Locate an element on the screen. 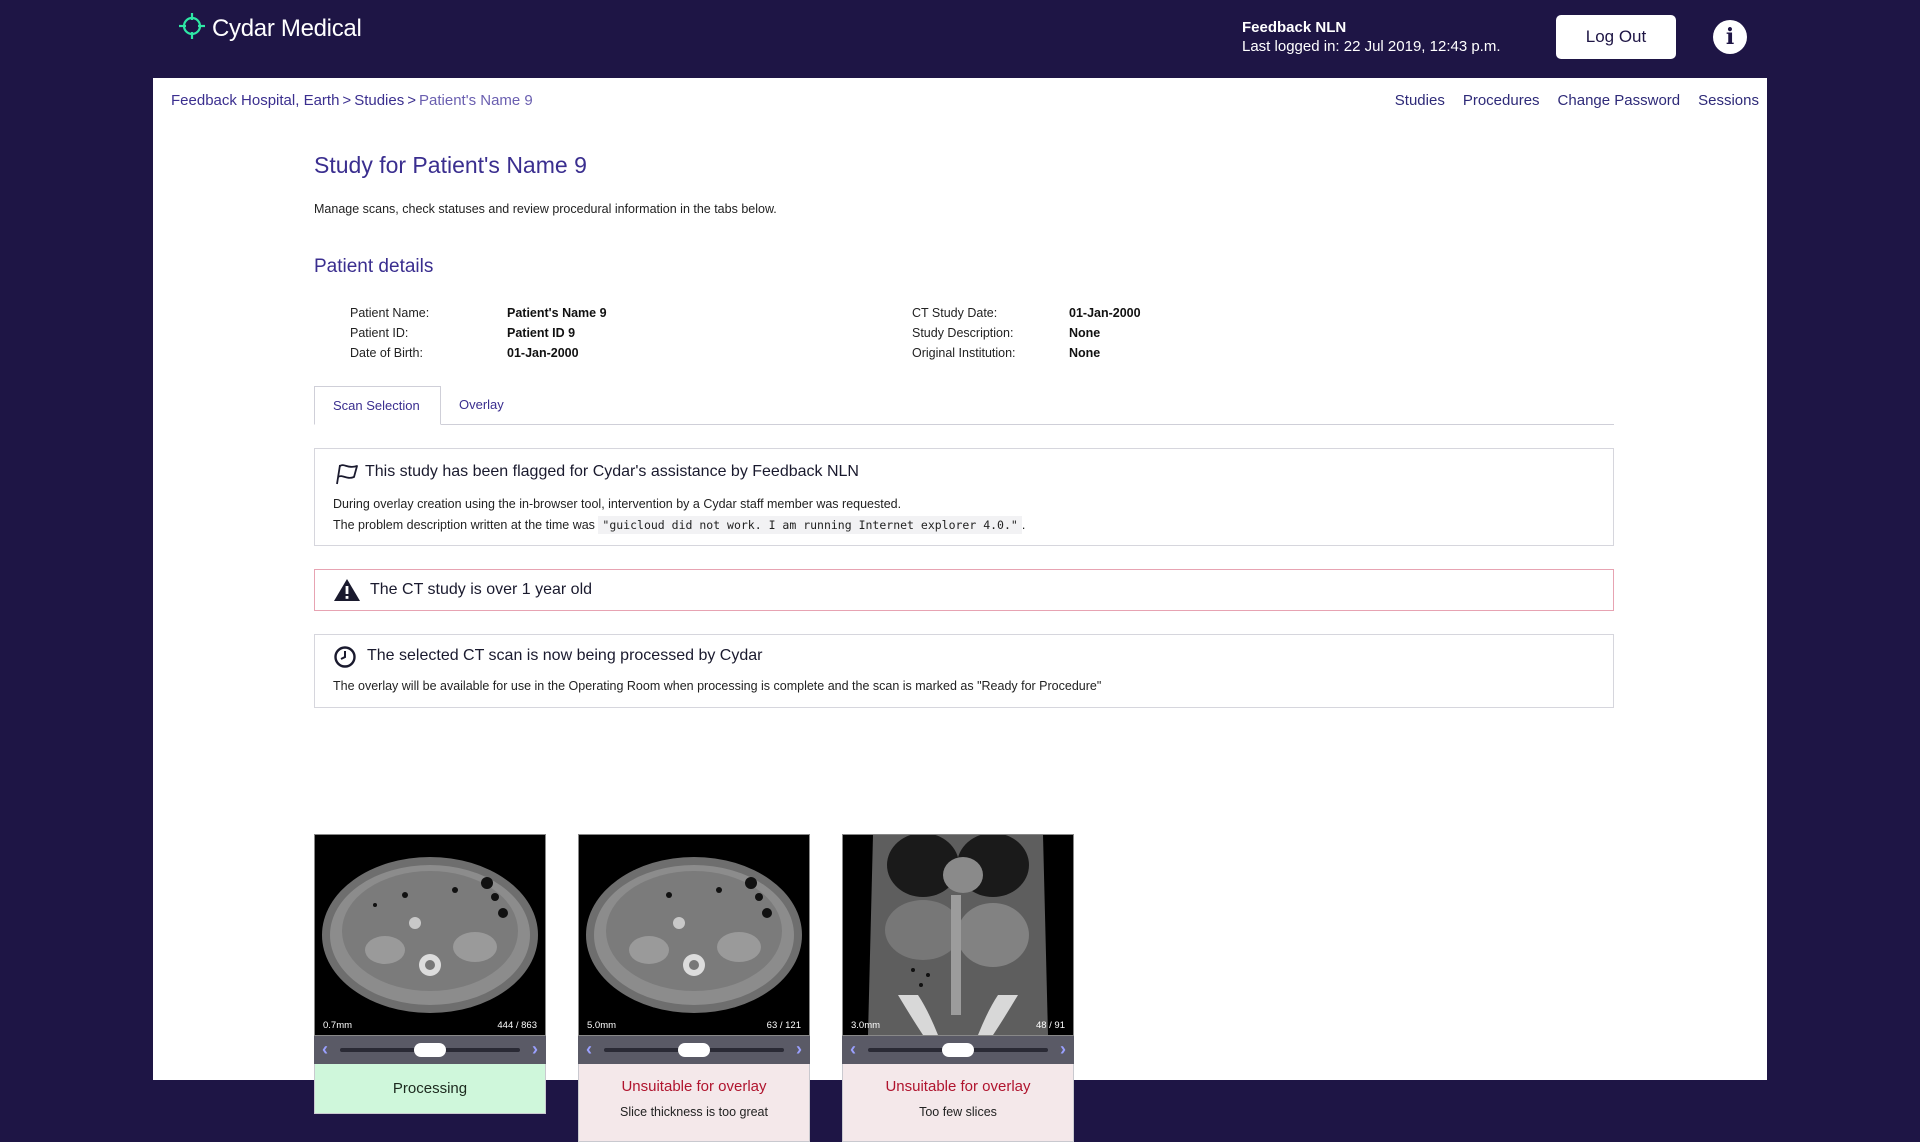  slice-thickness: 0.7mm is located at coordinates (338, 1025).